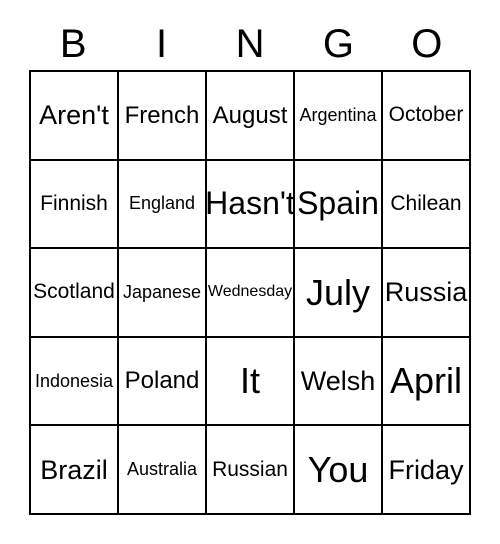 Image resolution: width=500 pixels, height=544 pixels. I want to click on bingo-cell: Scotland, so click(75, 293).